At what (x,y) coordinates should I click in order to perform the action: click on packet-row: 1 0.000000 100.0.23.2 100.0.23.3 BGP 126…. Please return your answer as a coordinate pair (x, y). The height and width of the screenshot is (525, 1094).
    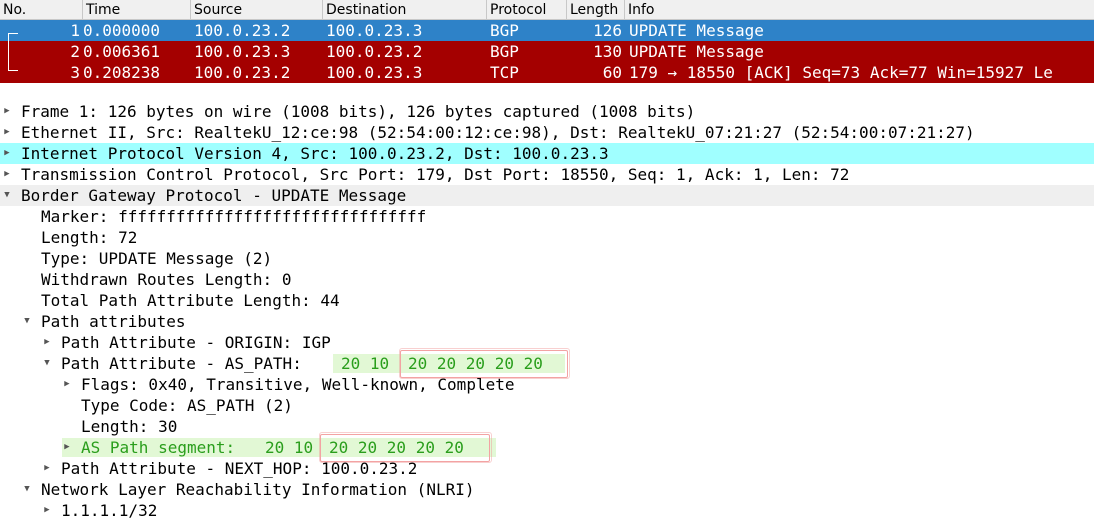
    Looking at the image, I should click on (547, 30).